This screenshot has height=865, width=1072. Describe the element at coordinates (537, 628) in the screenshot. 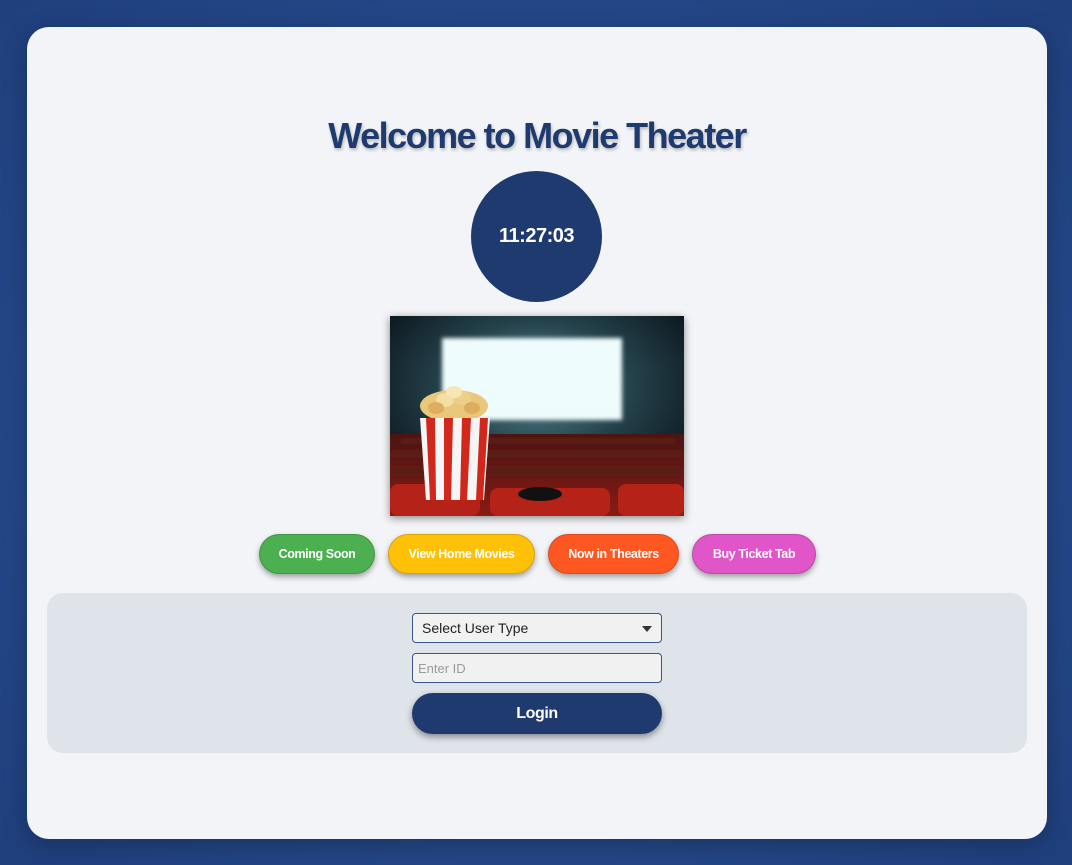

I see `user-type-select: Select User Type` at that location.